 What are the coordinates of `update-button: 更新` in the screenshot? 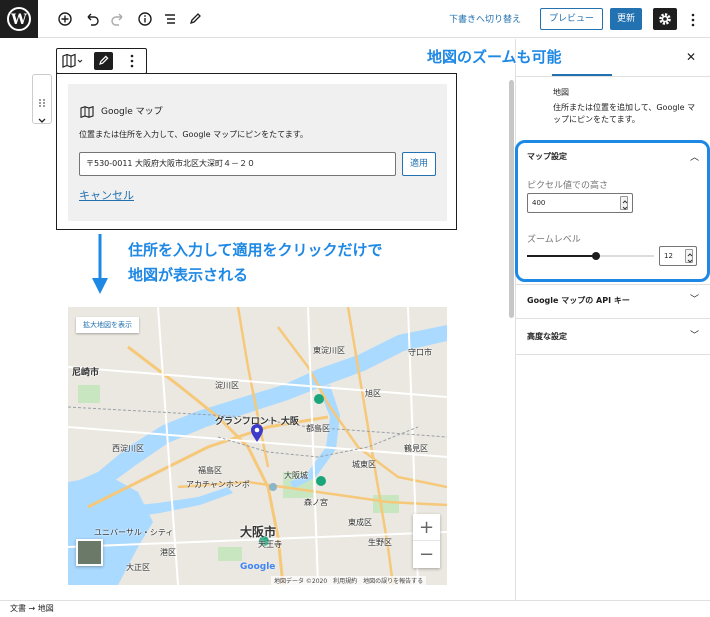 It's located at (626, 19).